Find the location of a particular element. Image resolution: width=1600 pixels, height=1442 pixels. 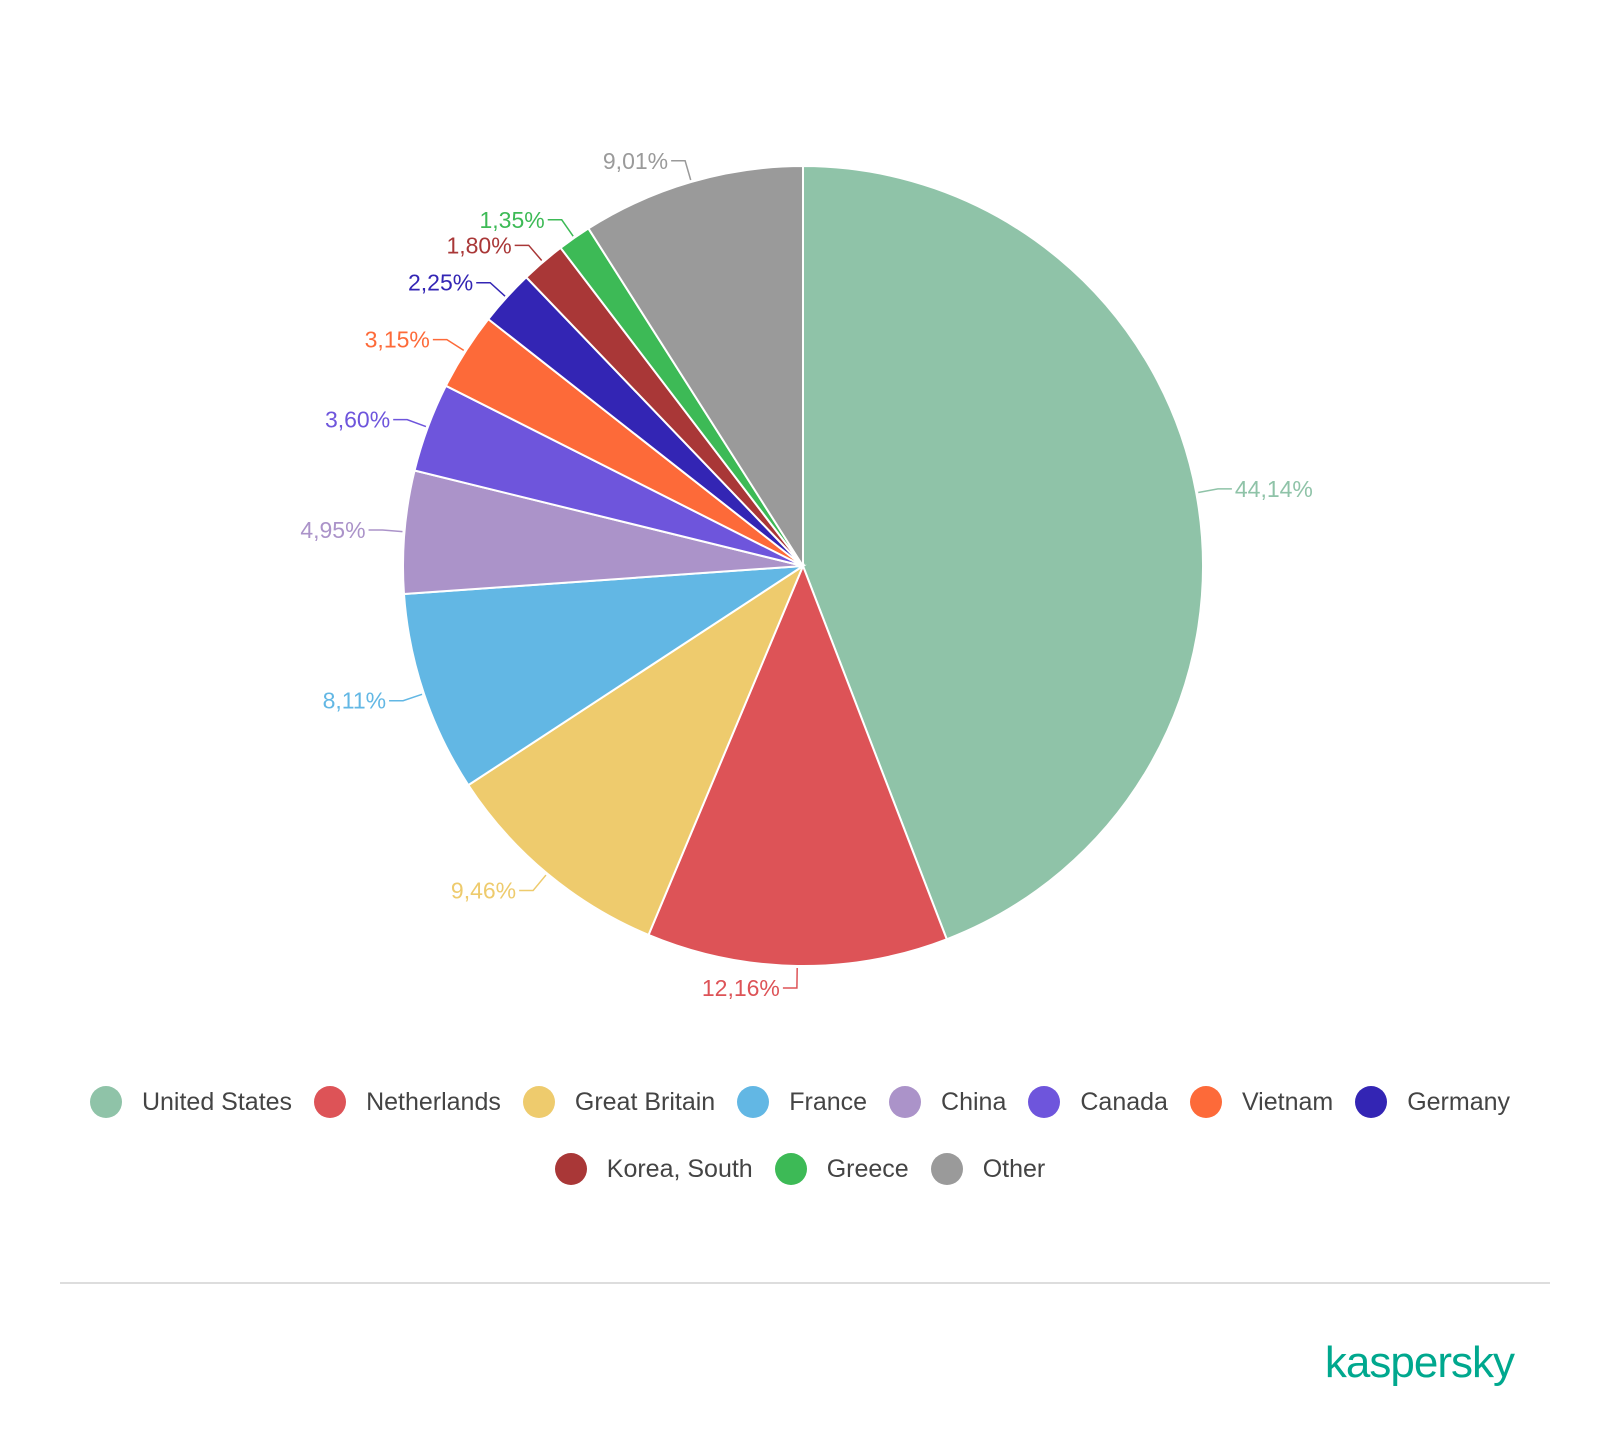

legend-label: Germany is located at coordinates (1459, 1101).